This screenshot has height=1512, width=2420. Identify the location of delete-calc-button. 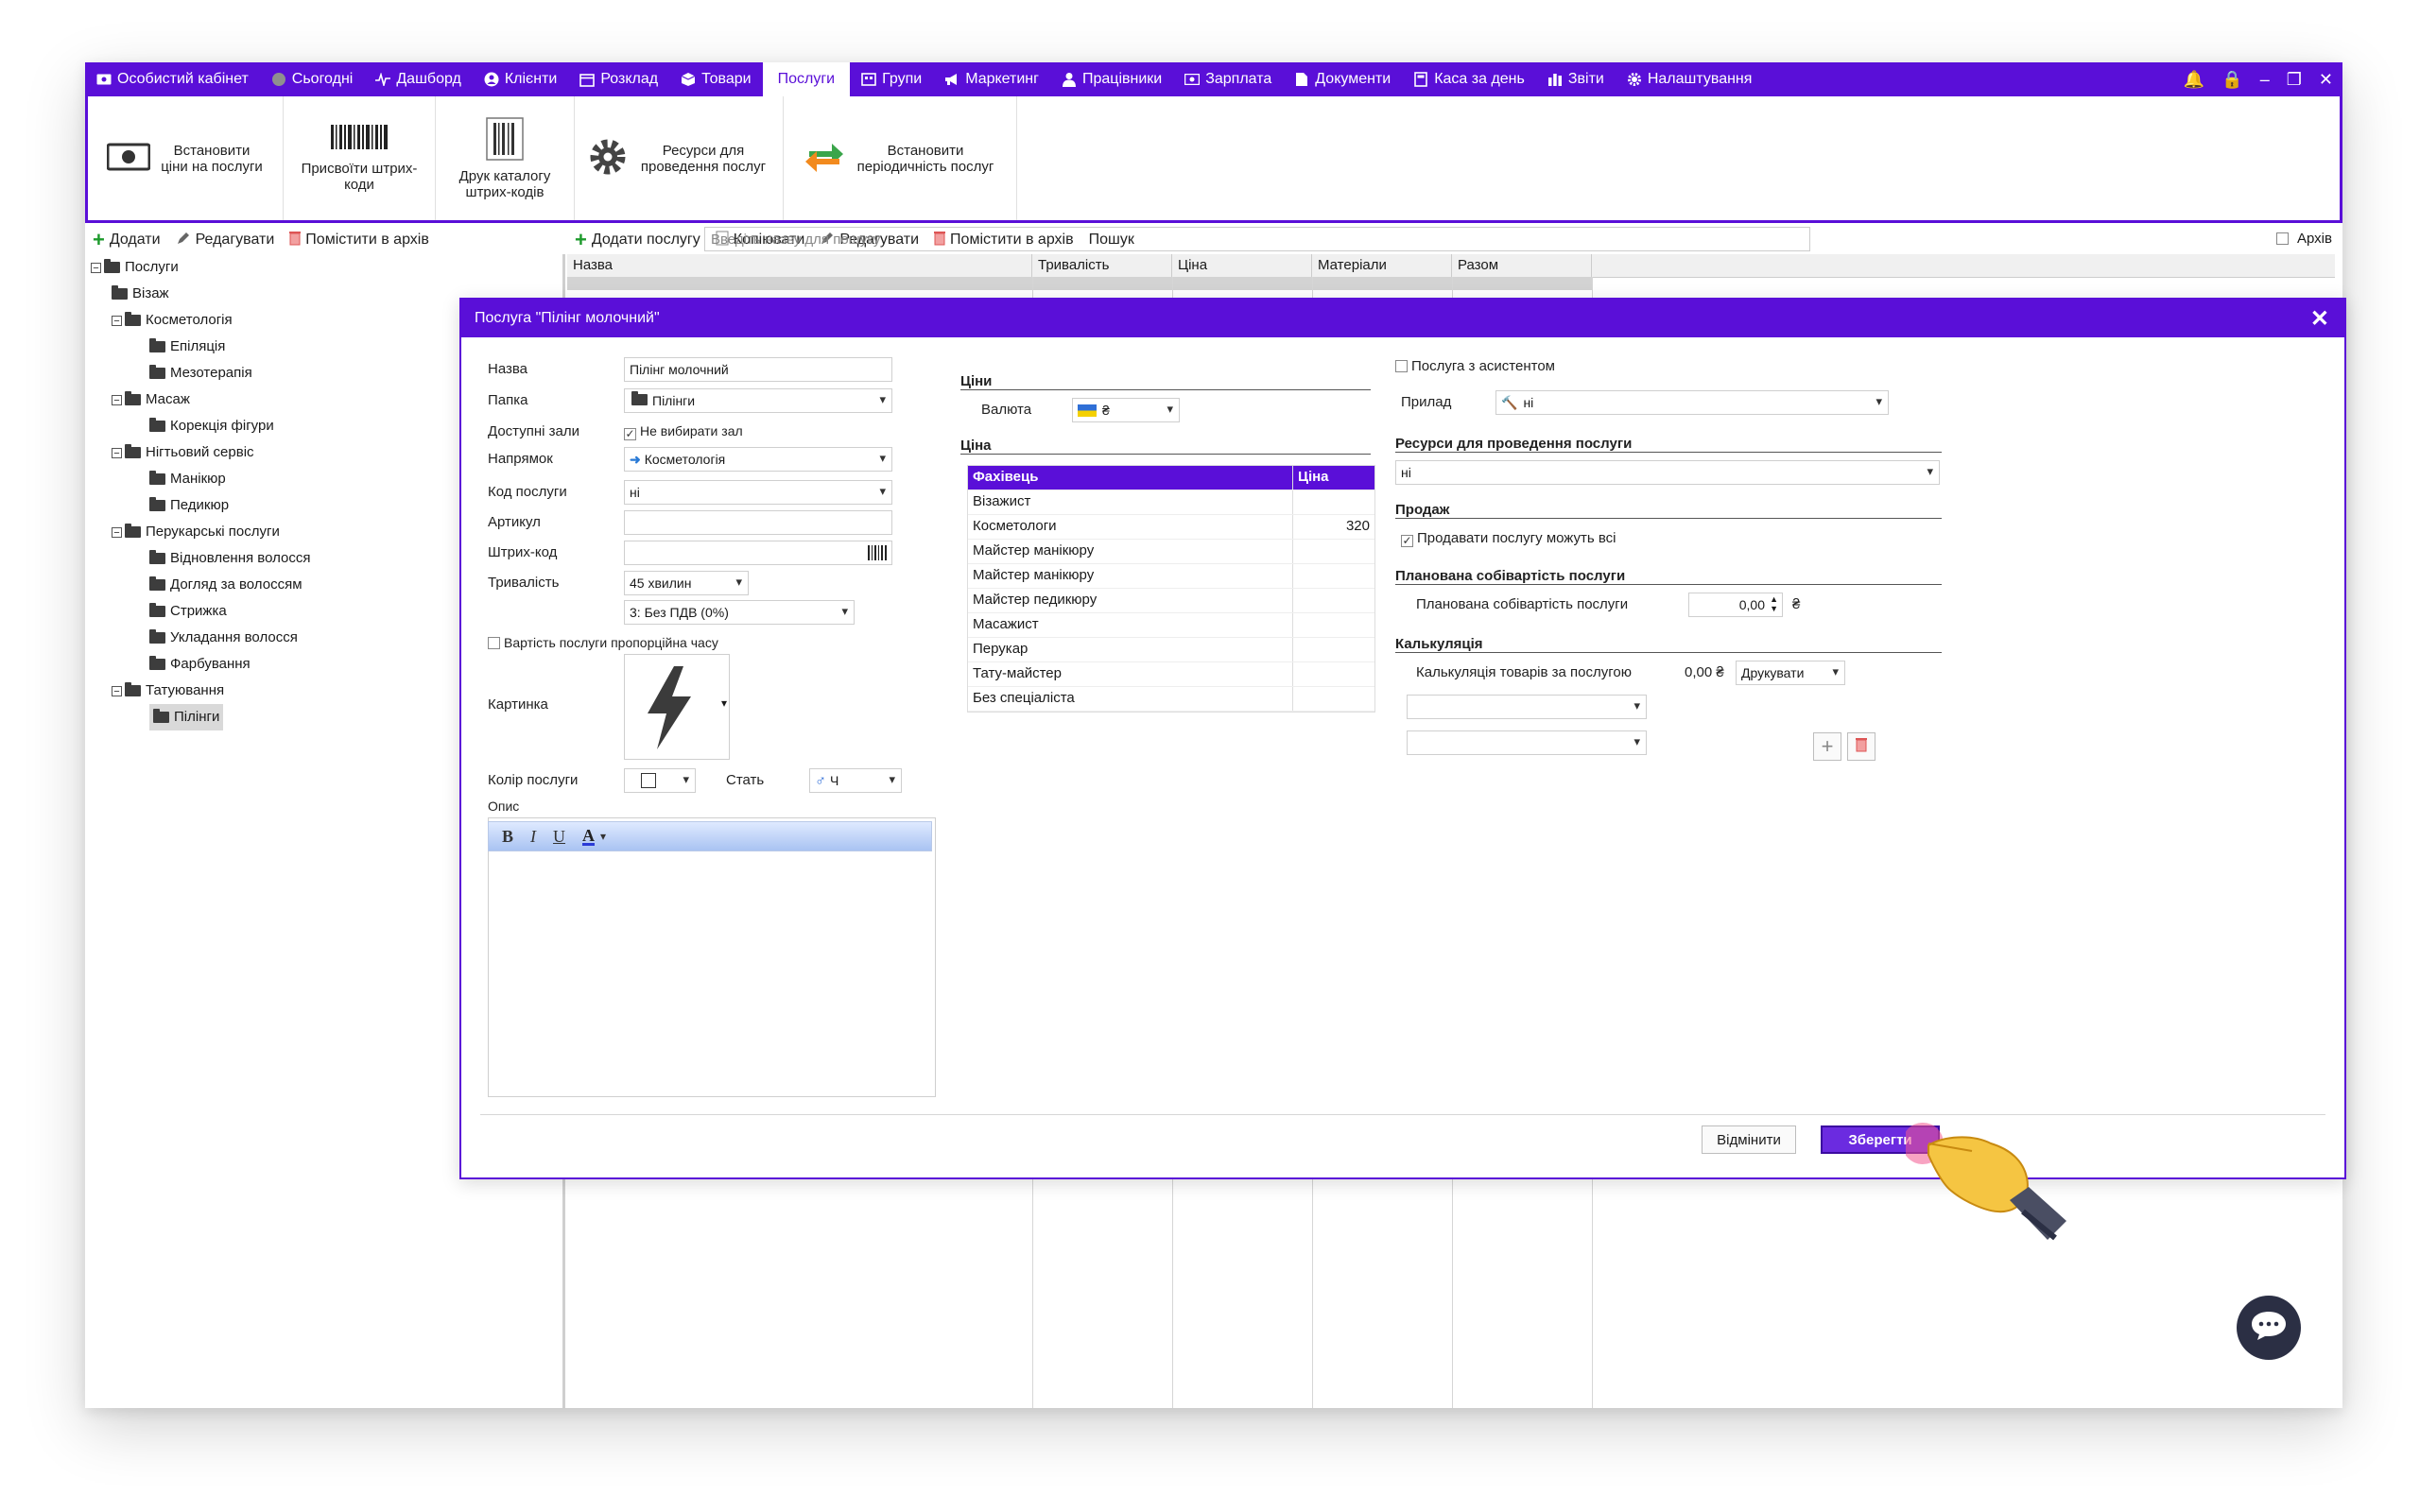
(1861, 746).